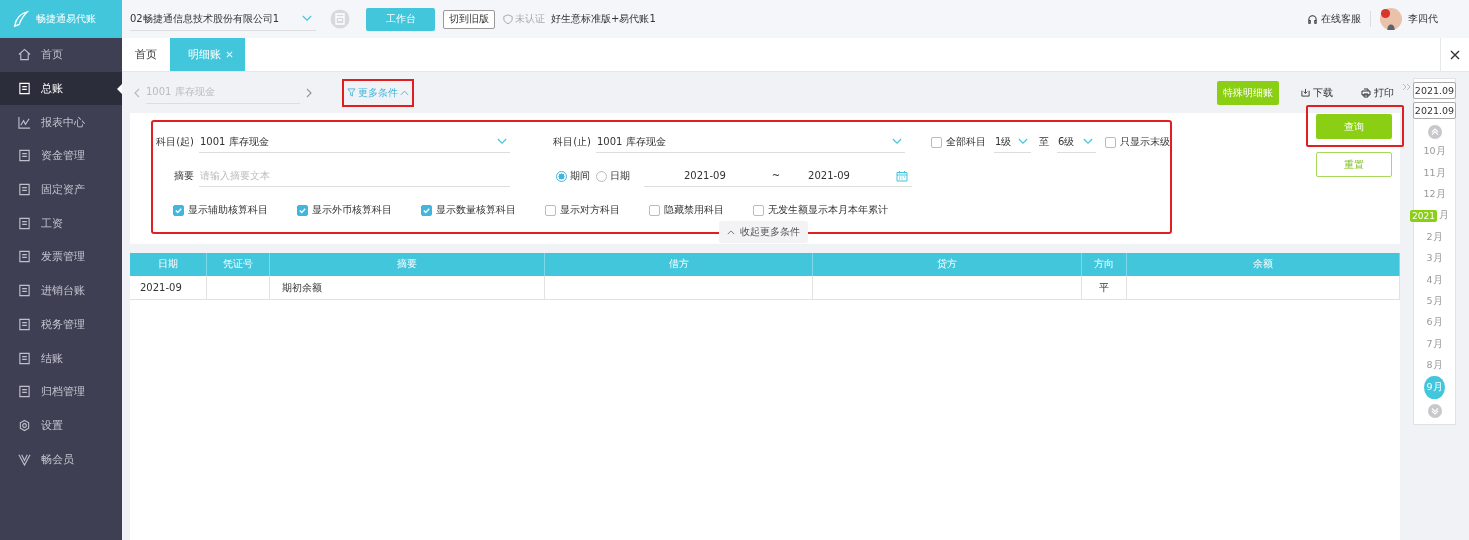 The width and height of the screenshot is (1469, 540). Describe the element at coordinates (61, 425) in the screenshot. I see `sidebar-item: 设置` at that location.